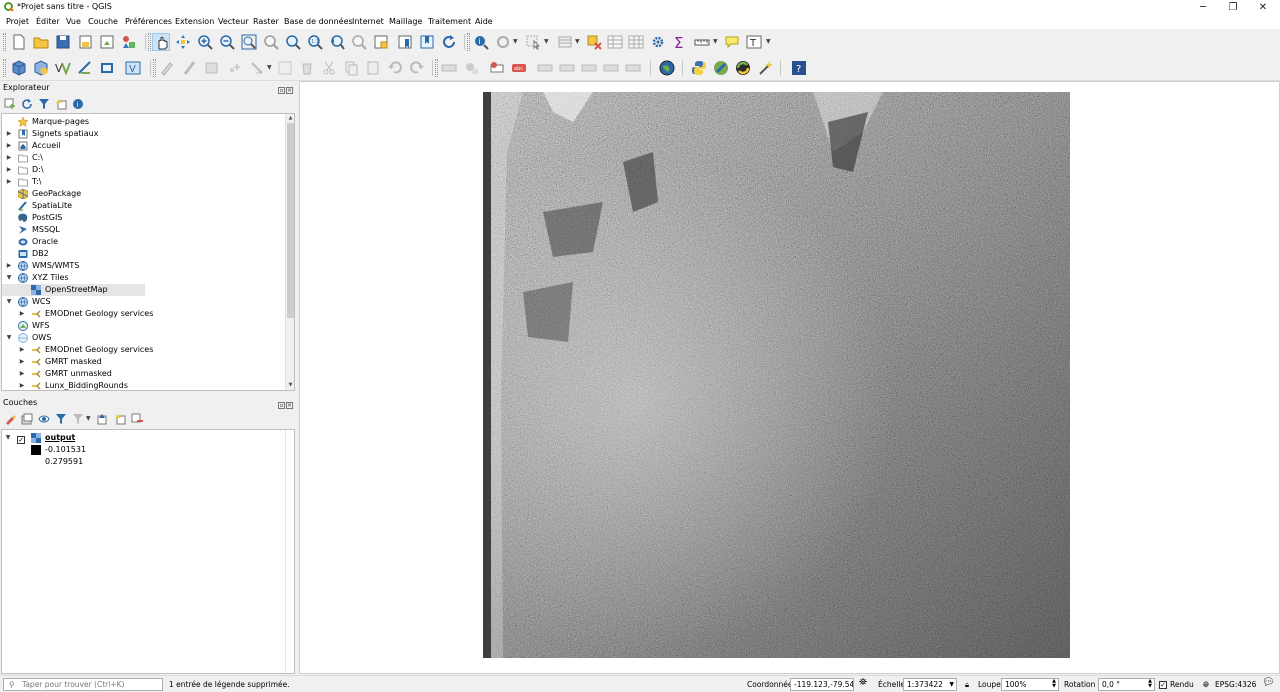  I want to click on browser-item: ▼ WCS, so click(148, 302).